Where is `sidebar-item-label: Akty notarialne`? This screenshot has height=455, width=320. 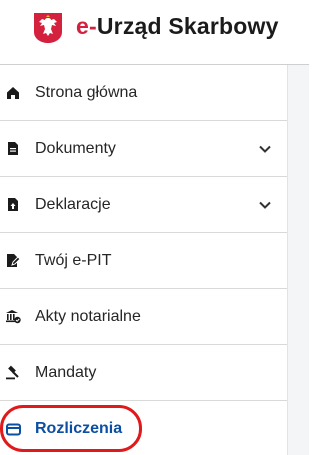 sidebar-item-label: Akty notarialne is located at coordinates (88, 316).